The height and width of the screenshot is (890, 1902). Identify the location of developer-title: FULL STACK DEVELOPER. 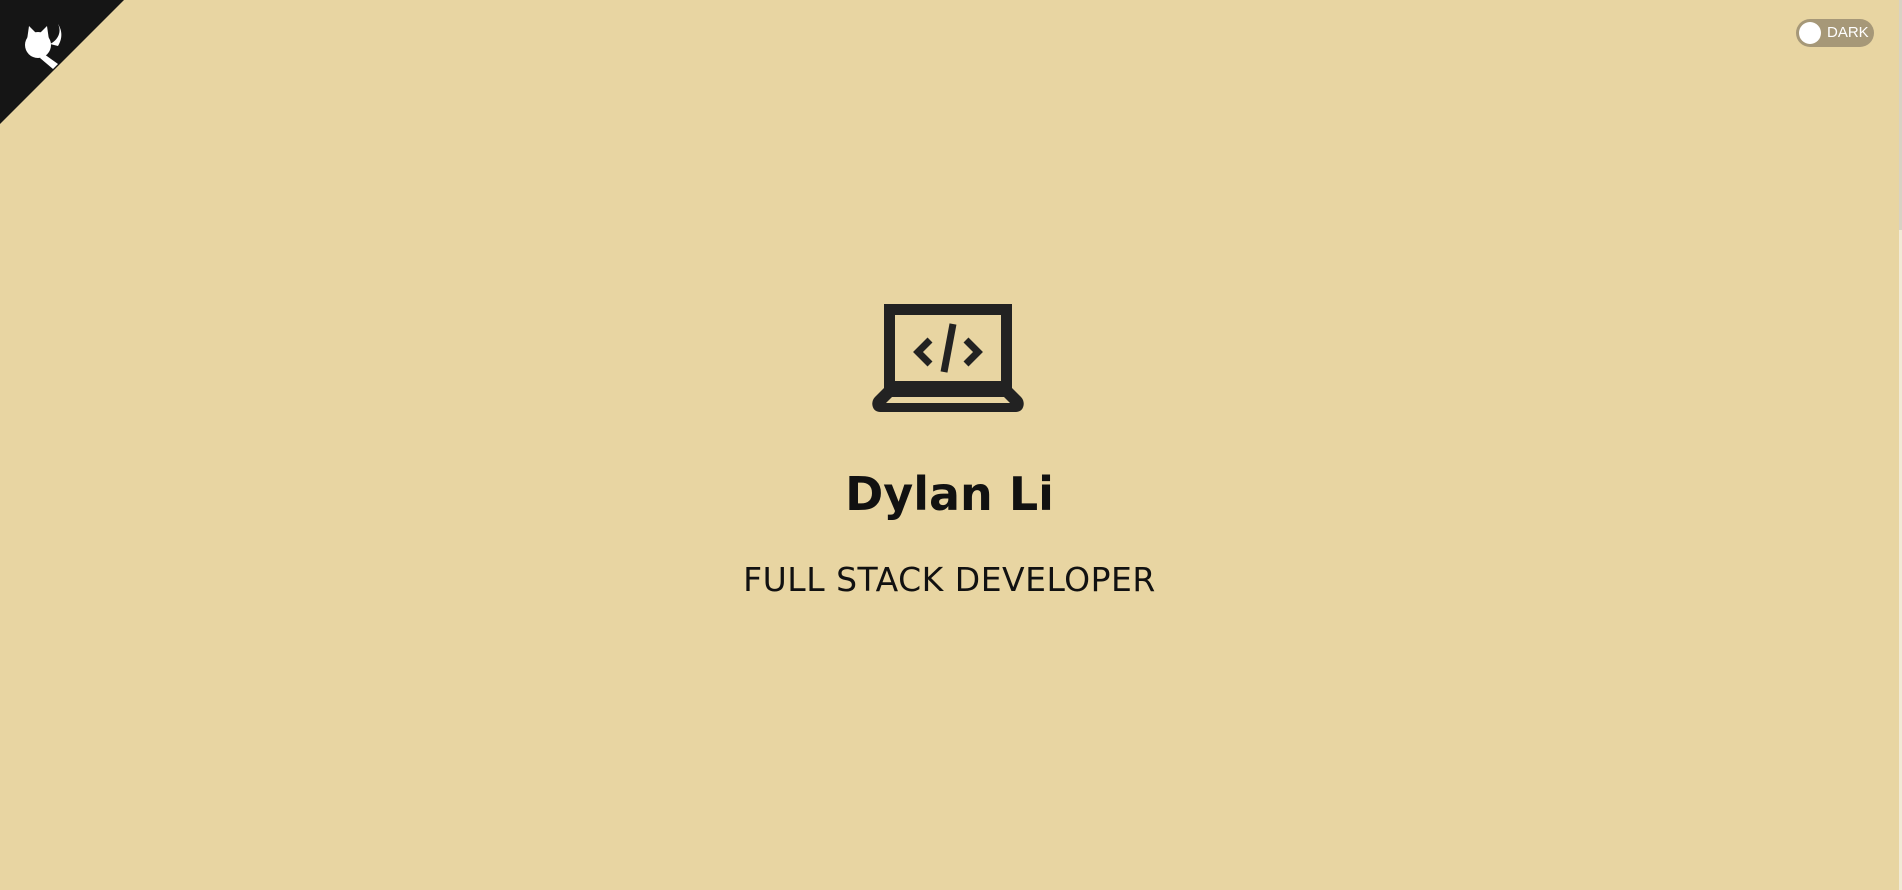
(949, 579).